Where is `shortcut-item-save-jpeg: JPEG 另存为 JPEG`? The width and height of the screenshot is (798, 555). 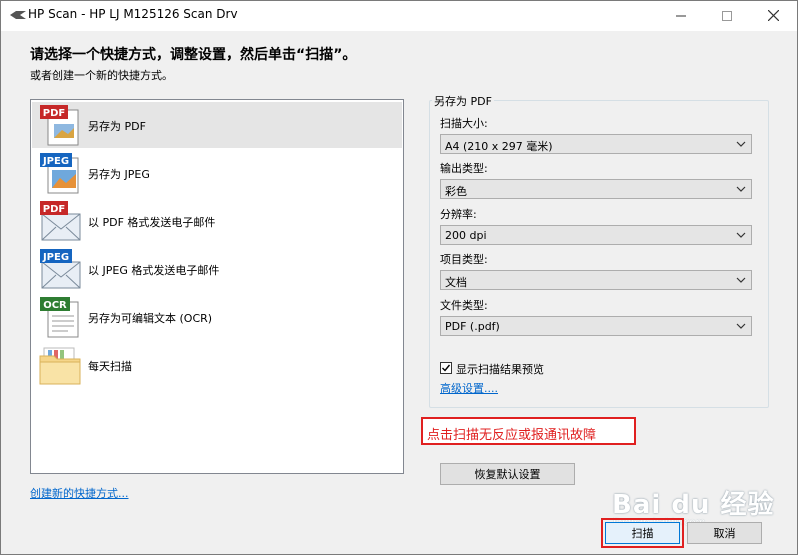 shortcut-item-save-jpeg: JPEG 另存为 JPEG is located at coordinates (217, 173).